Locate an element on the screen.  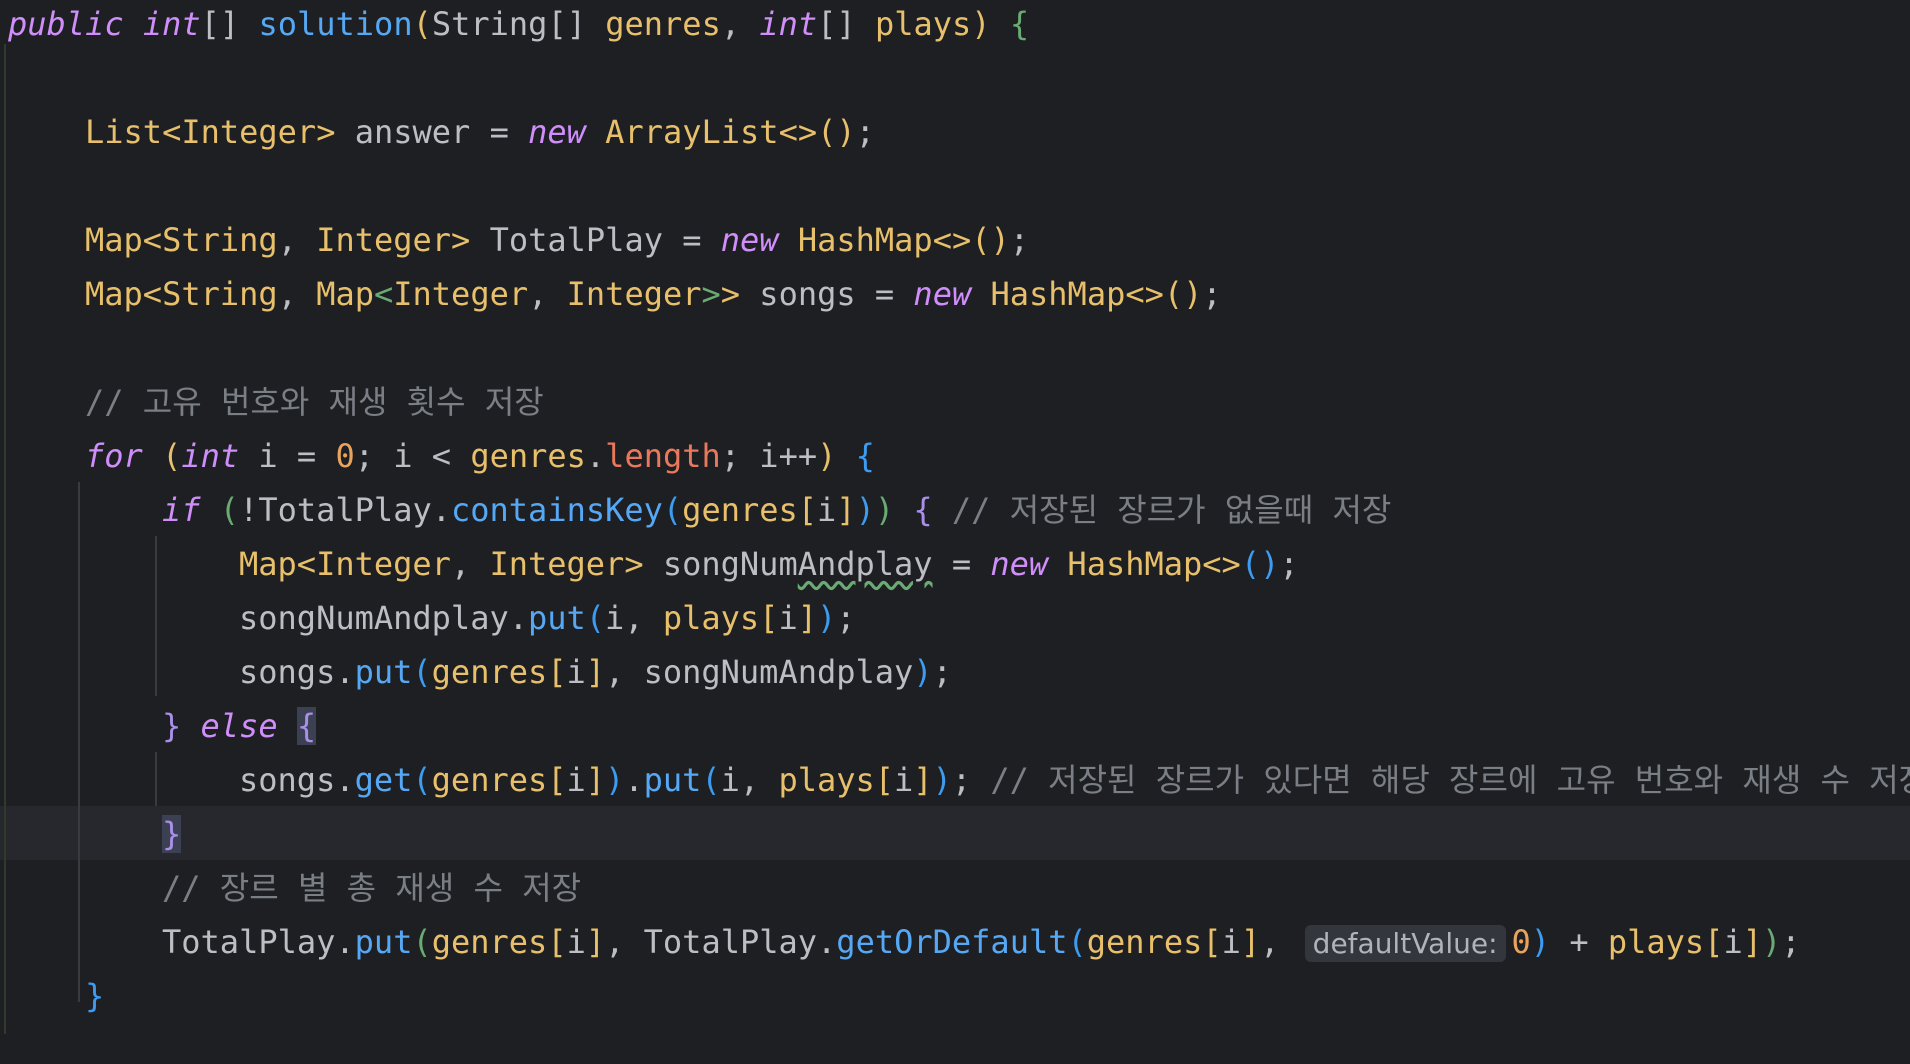
code-comment: // 고유 번호와 재생 횟수 저장 is located at coordinates (314, 402).